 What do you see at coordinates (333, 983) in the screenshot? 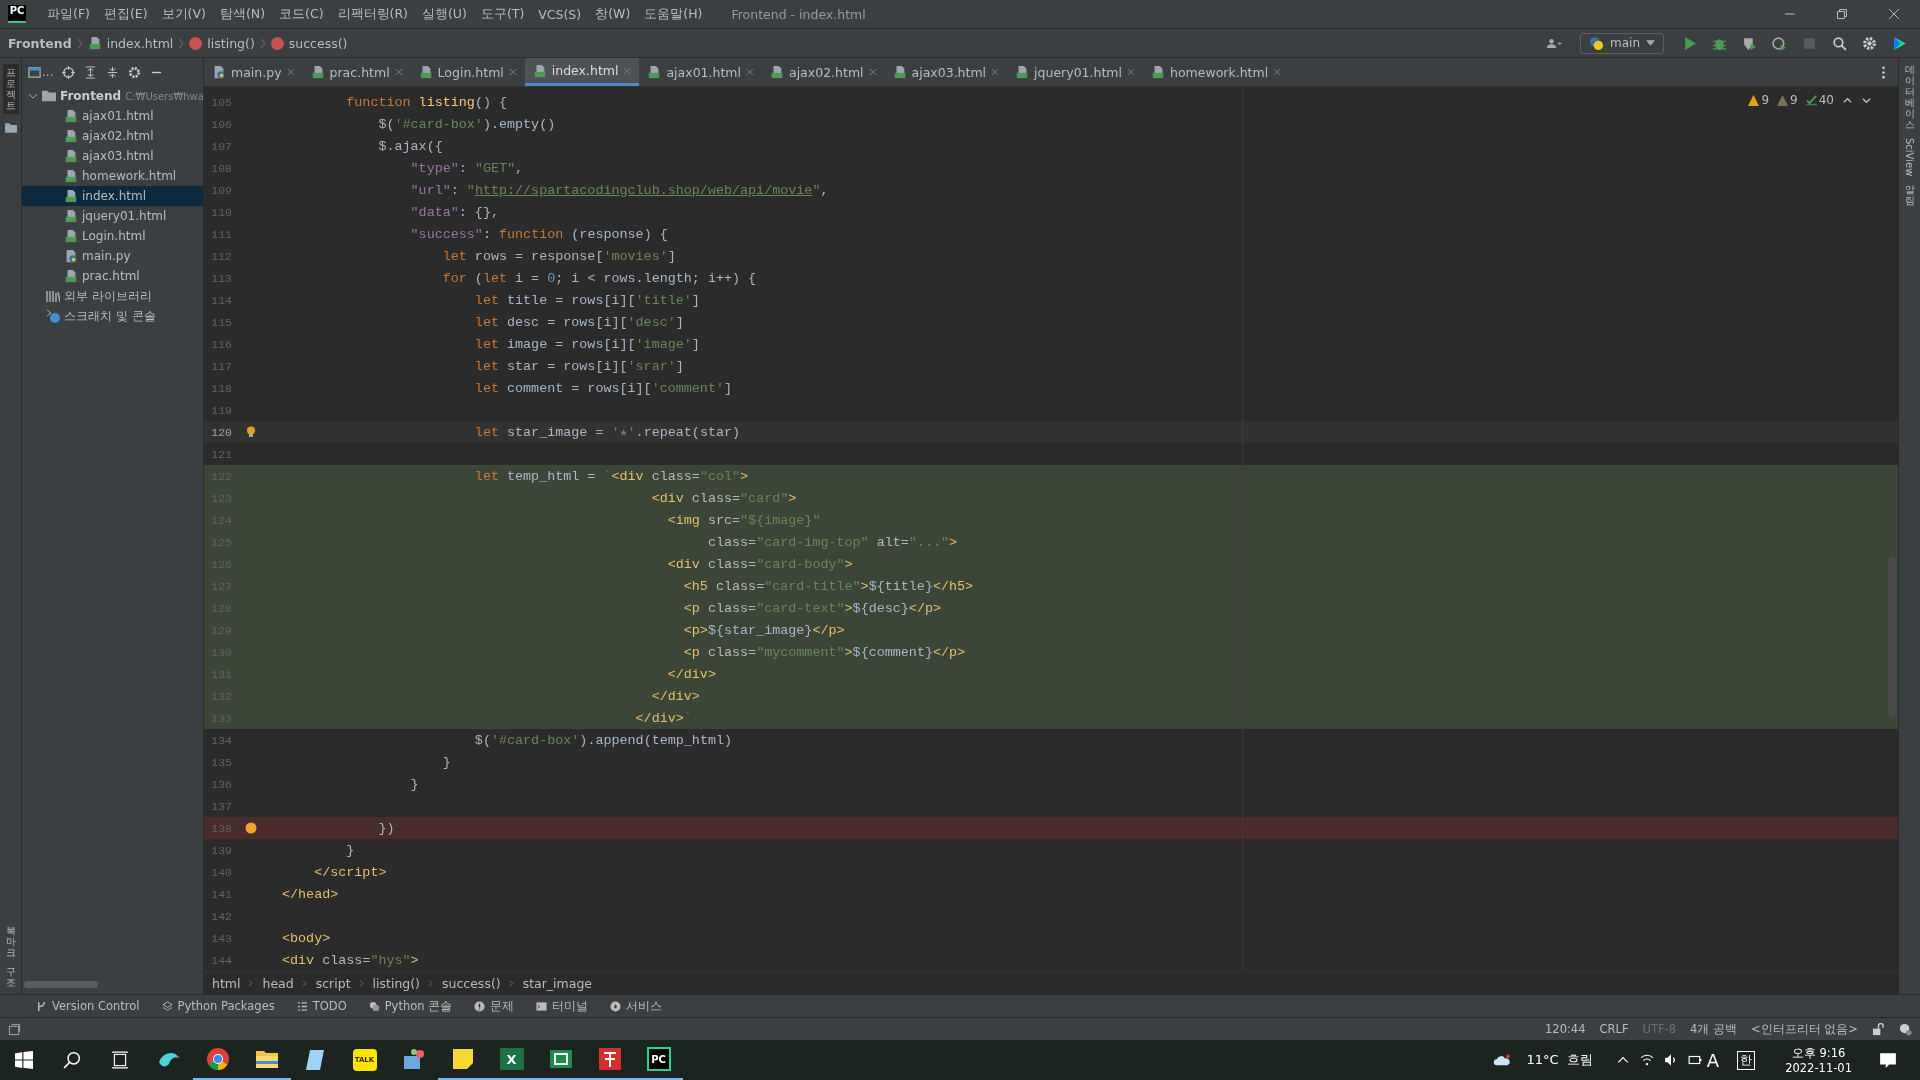
I see `breadcrumb: script` at bounding box center [333, 983].